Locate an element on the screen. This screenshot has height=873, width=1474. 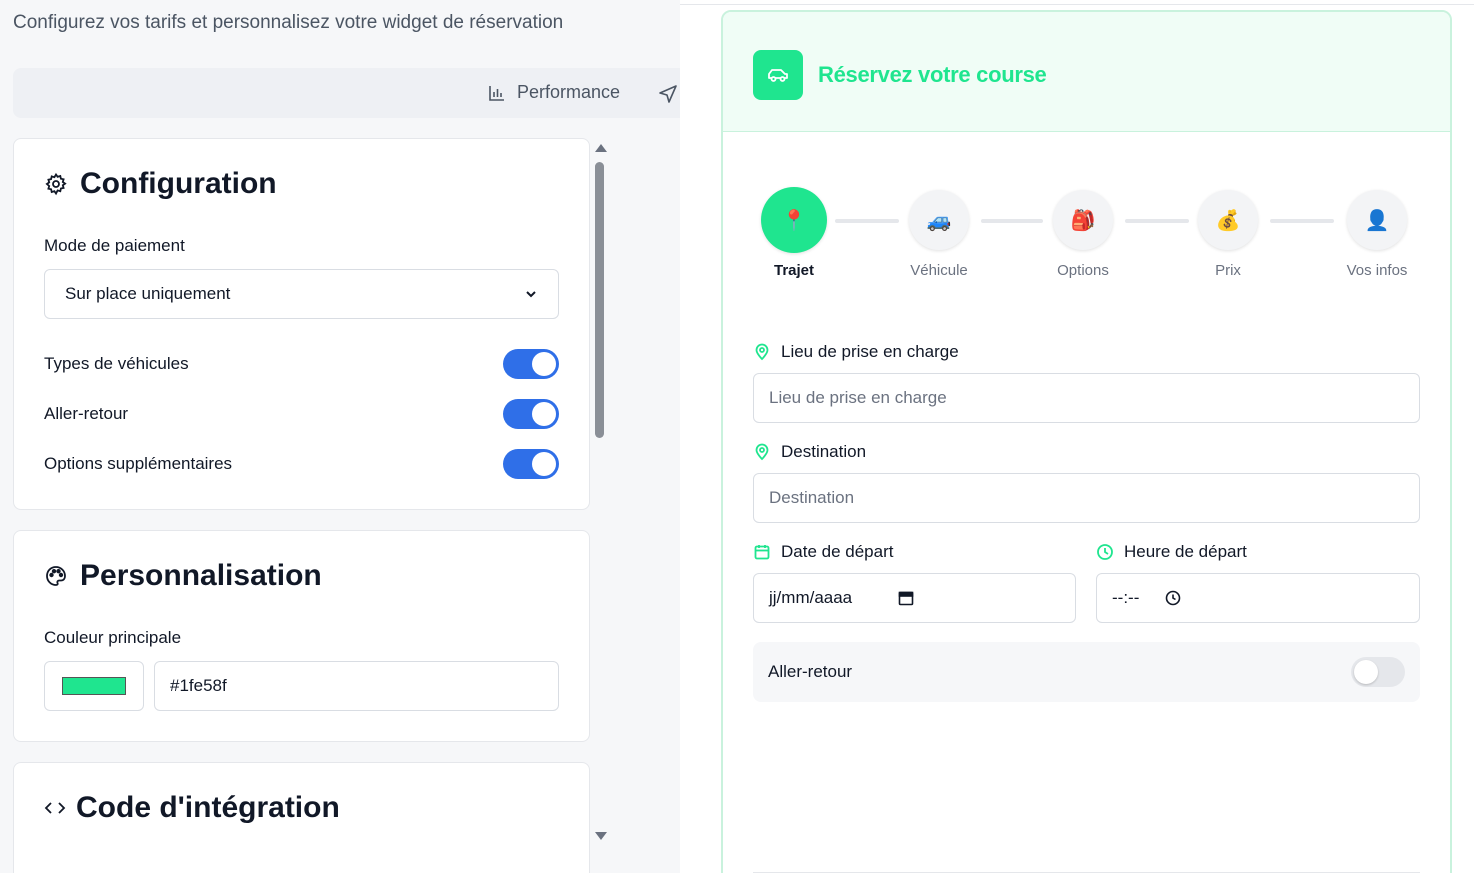
time-value: --:-- is located at coordinates (1126, 597).